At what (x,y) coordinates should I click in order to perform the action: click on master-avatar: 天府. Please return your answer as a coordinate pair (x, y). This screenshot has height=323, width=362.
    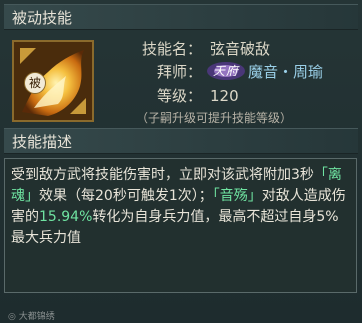
    Looking at the image, I should click on (226, 71).